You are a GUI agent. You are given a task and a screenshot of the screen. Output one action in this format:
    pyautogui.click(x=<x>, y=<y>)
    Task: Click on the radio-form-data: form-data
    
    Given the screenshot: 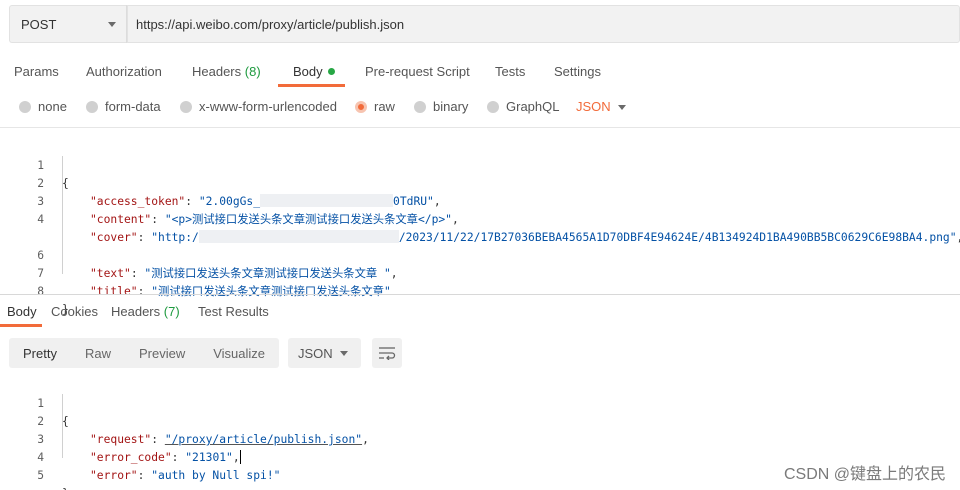 What is the action you would take?
    pyautogui.click(x=123, y=106)
    